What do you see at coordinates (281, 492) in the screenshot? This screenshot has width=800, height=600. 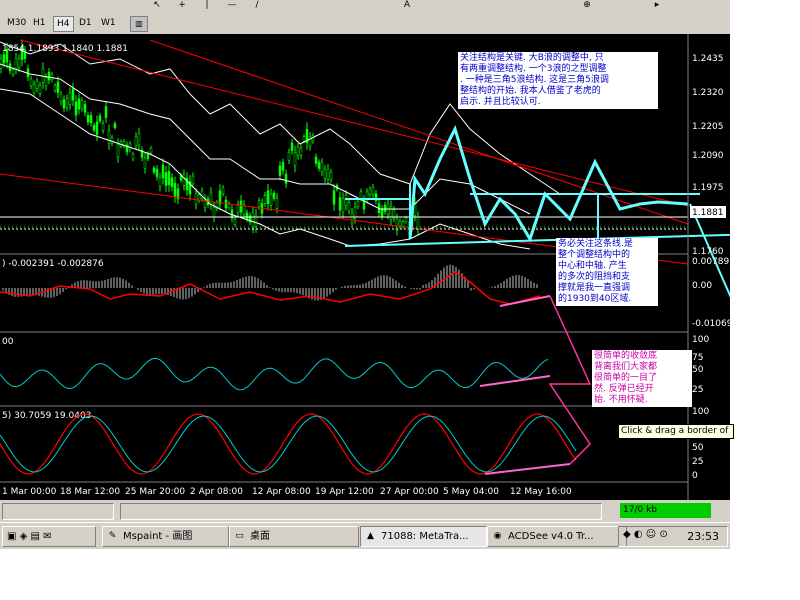 I see `date-5: 12 Apr 08:00` at bounding box center [281, 492].